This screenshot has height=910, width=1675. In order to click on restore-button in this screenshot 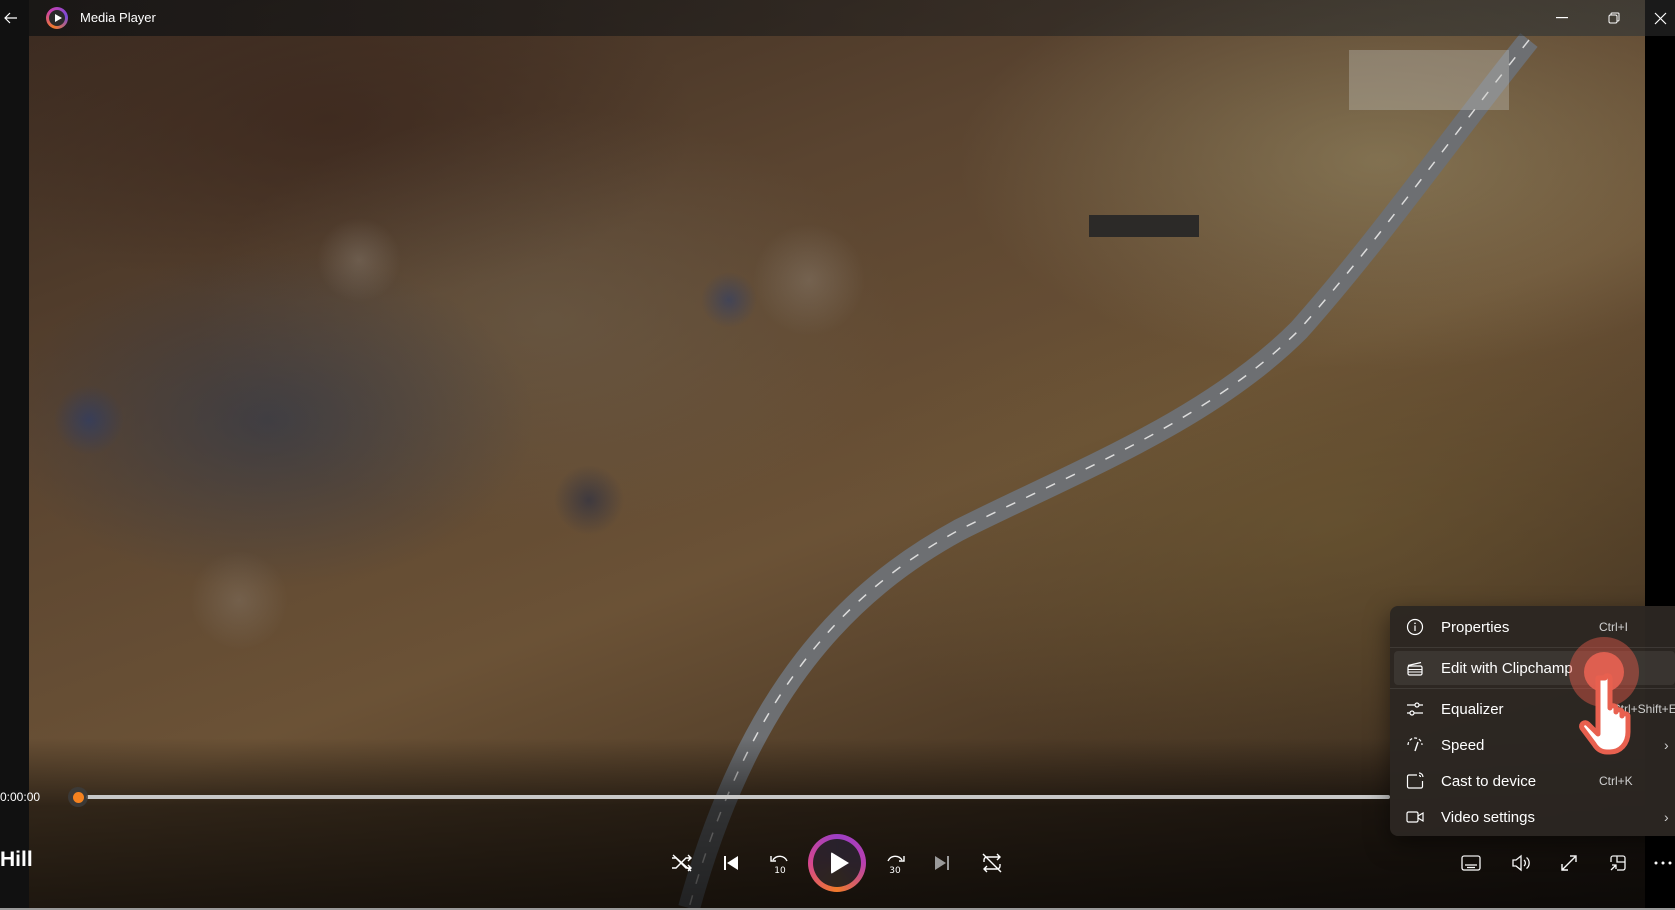, I will do `click(1614, 18)`.